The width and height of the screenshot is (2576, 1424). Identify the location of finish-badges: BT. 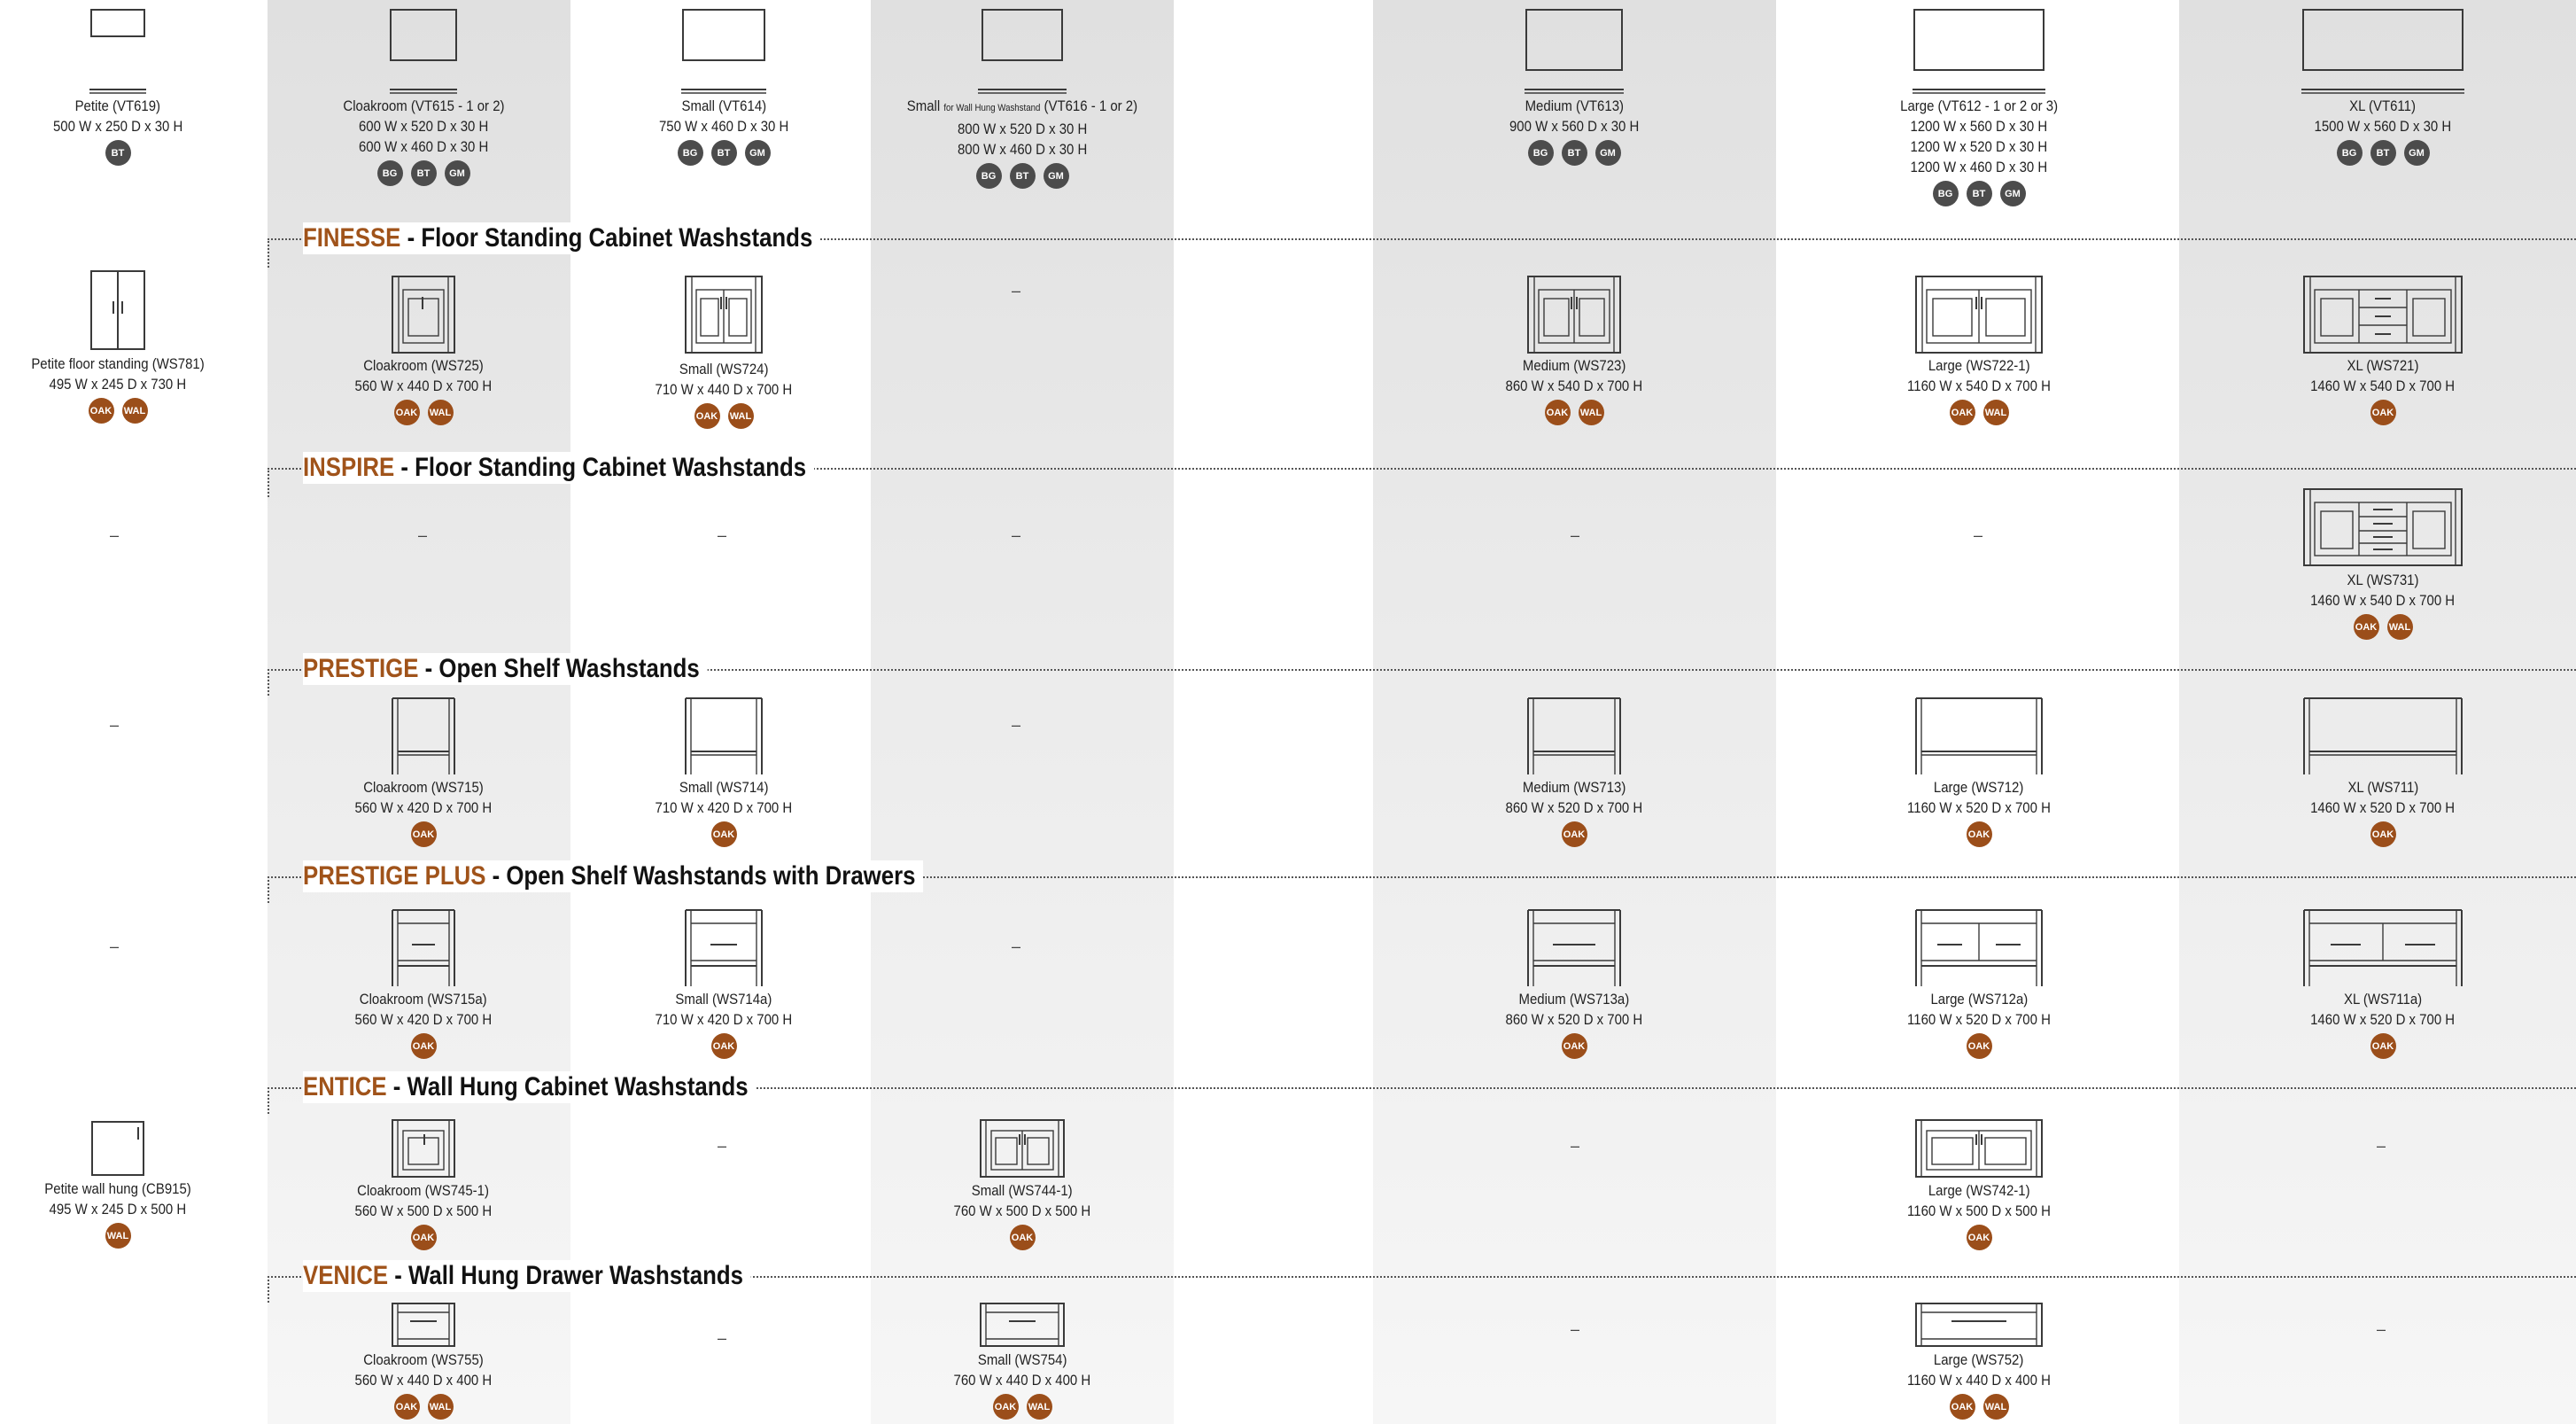
(118, 153).